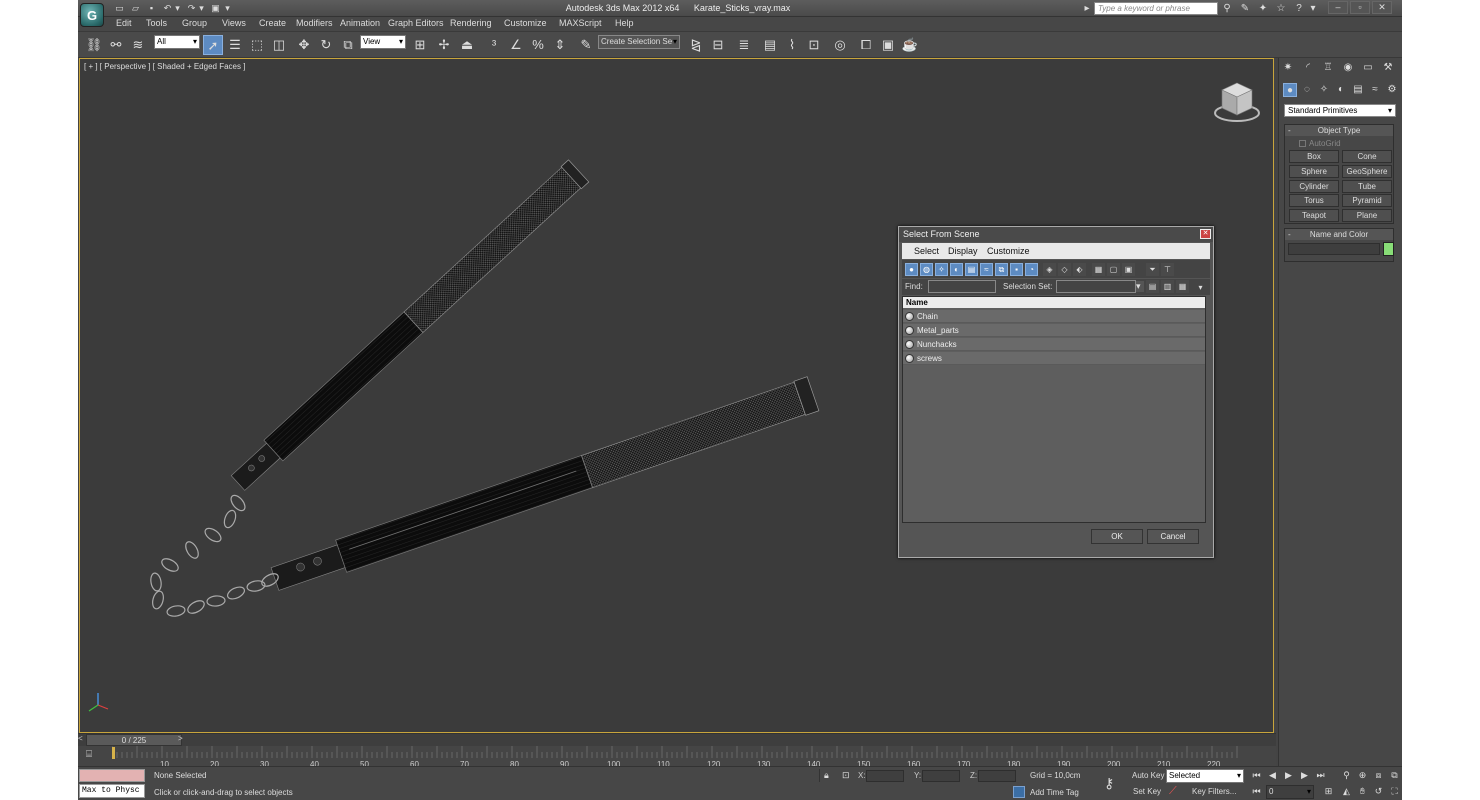 This screenshot has width=1480, height=800. What do you see at coordinates (770, 45) in the screenshot?
I see `graphite-tools-icon: ▤` at bounding box center [770, 45].